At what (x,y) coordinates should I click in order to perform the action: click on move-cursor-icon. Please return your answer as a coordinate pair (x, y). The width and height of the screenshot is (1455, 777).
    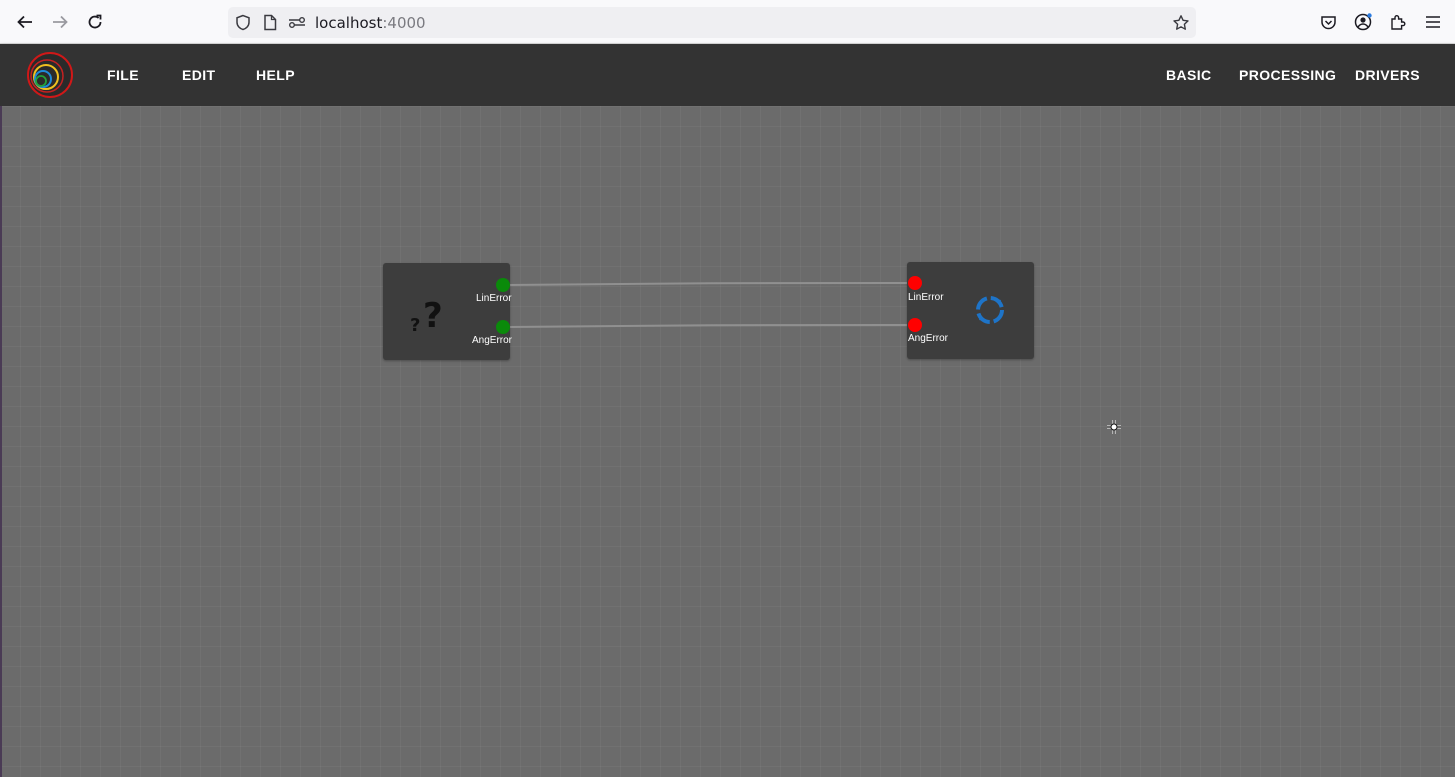
    Looking at the image, I should click on (1114, 427).